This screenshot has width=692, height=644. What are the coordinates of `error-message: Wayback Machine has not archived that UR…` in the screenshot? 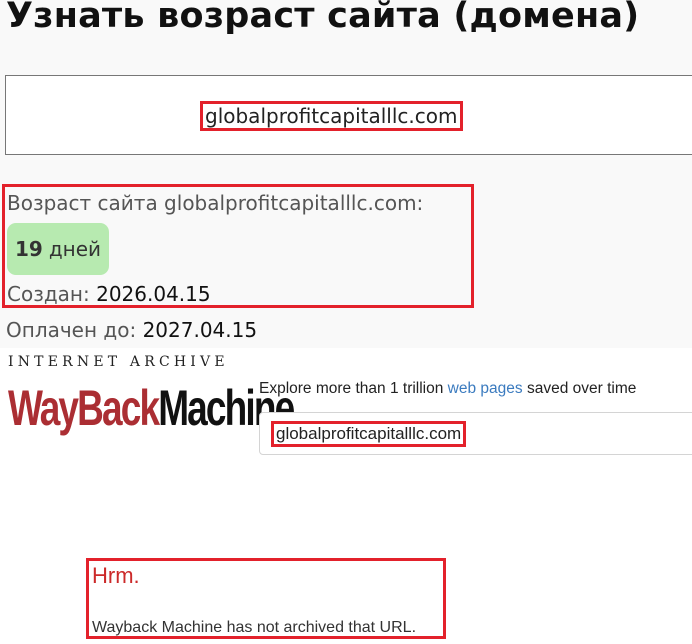 It's located at (254, 627).